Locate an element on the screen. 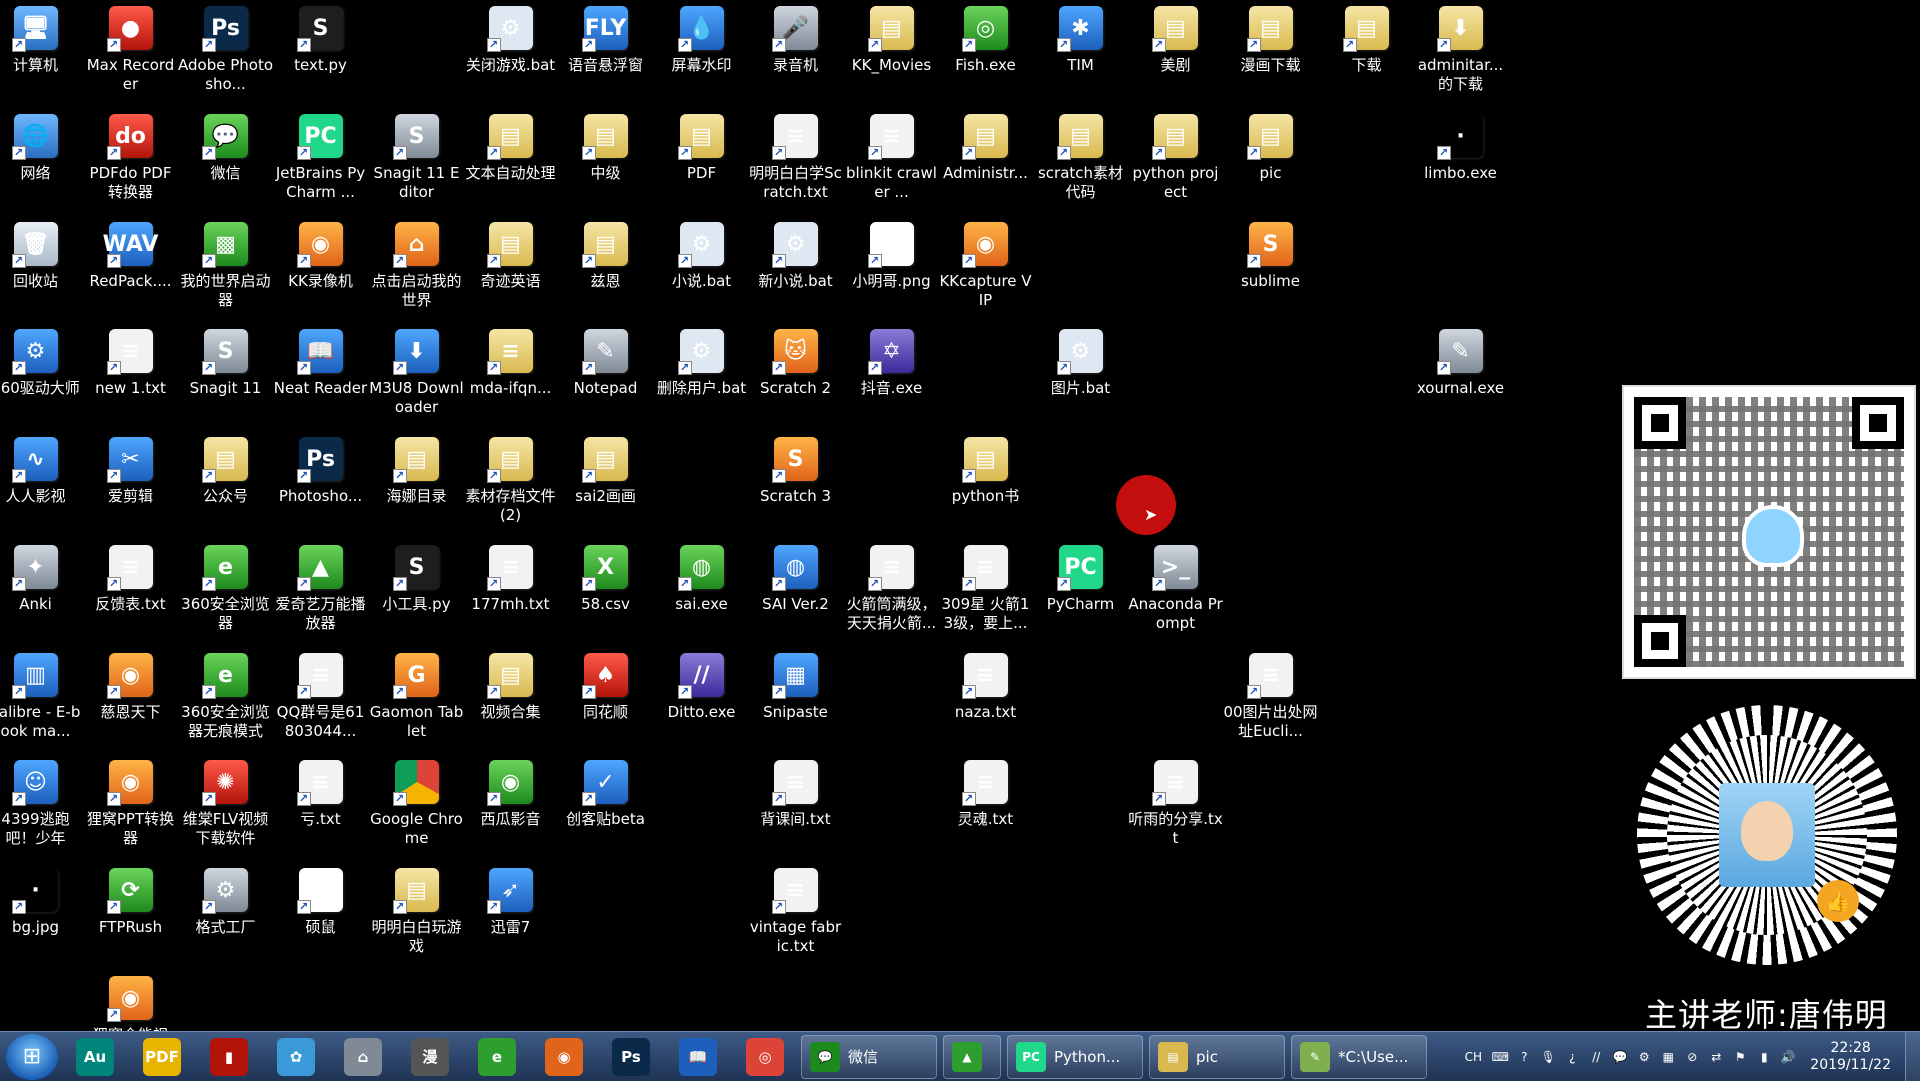 The image size is (1920, 1081). desktop-icon-sai: ◍ sai.exe is located at coordinates (701, 591).